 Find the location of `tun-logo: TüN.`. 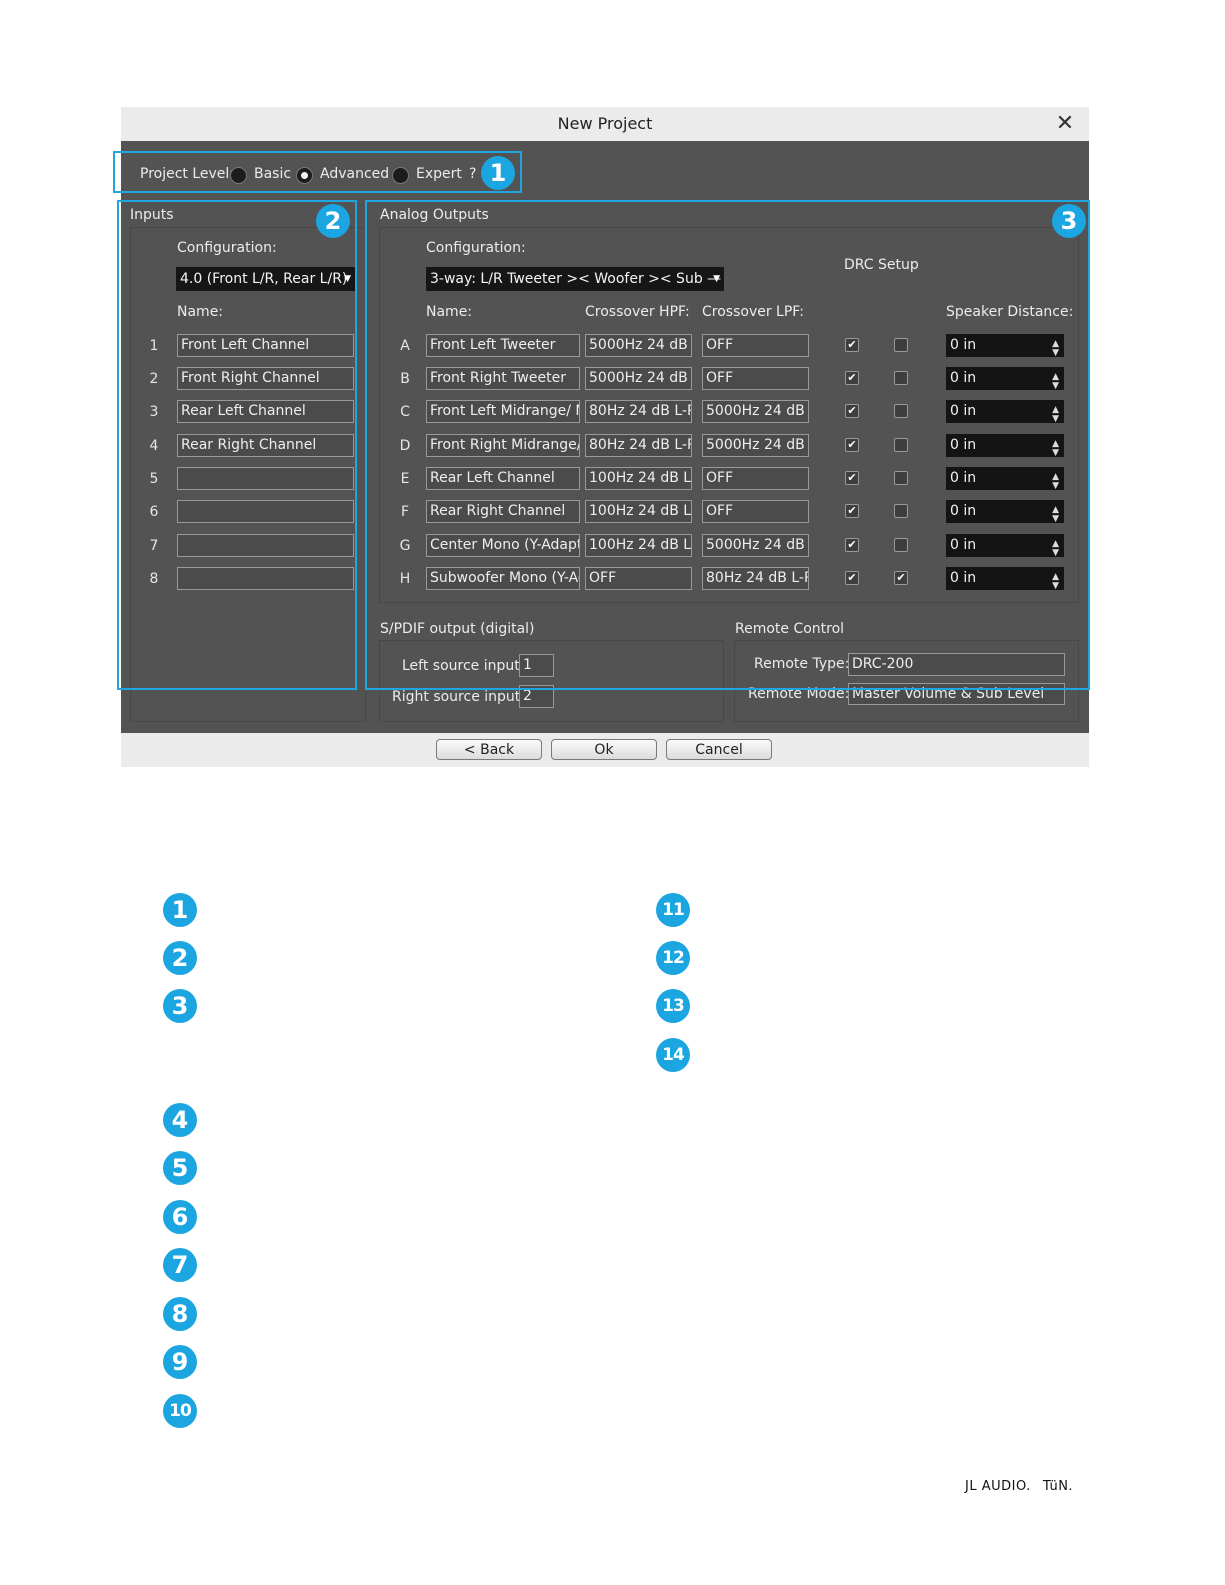

tun-logo: TüN. is located at coordinates (1058, 1486).